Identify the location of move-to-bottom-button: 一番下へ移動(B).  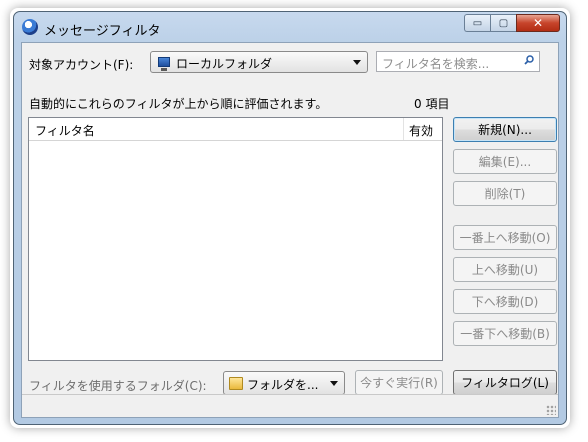
(505, 333).